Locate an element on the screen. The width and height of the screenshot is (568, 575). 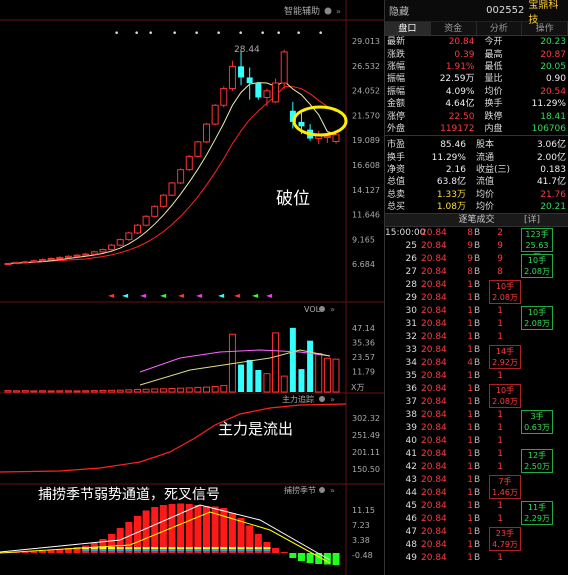
trade-t: 47 is located at coordinates (411, 532).